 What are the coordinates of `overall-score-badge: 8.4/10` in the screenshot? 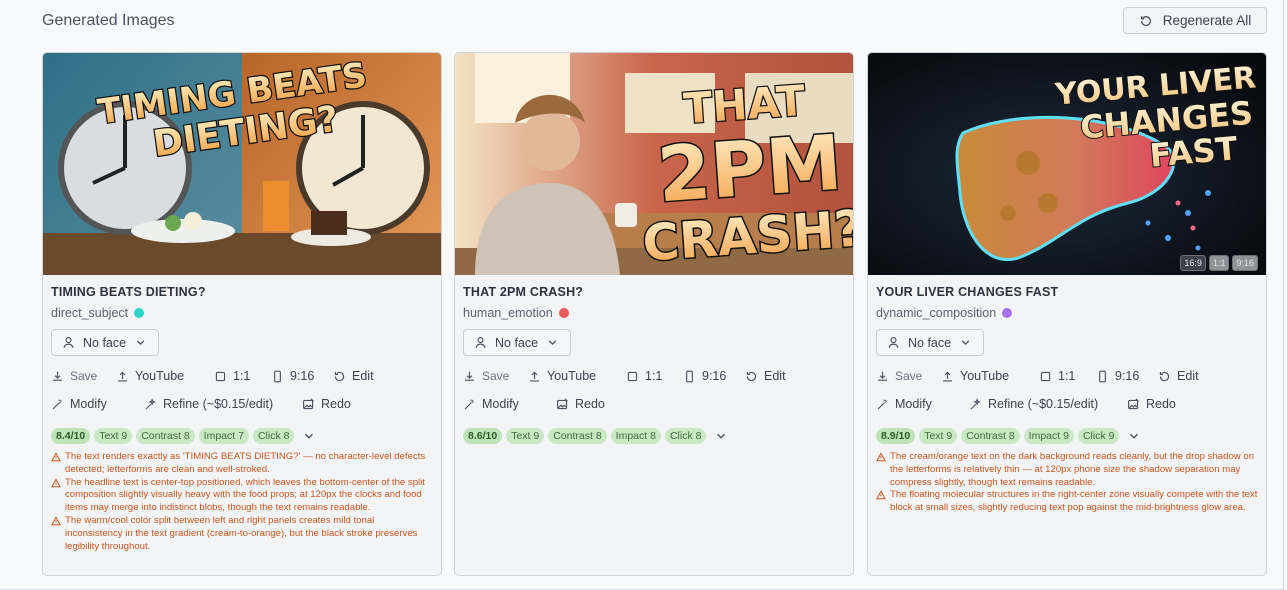 It's located at (71, 436).